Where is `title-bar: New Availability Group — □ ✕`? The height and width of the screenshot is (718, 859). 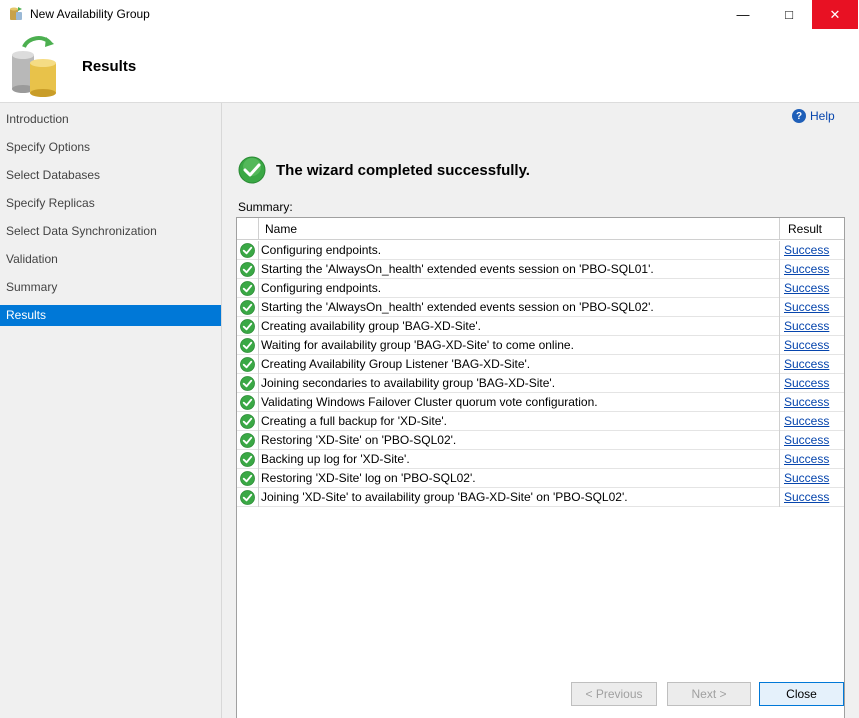
title-bar: New Availability Group — □ ✕ is located at coordinates (429, 14).